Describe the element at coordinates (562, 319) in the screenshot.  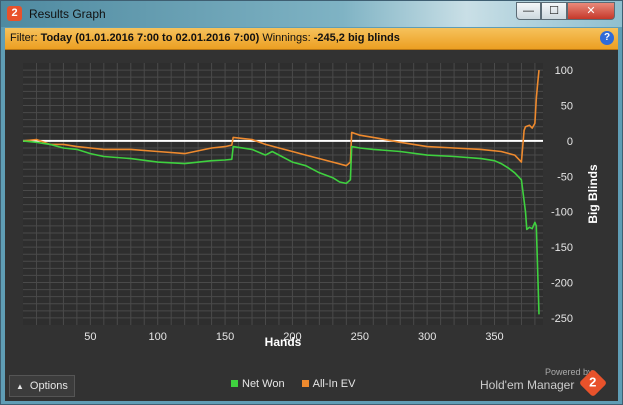
I see `y-tick-label: -250` at that location.